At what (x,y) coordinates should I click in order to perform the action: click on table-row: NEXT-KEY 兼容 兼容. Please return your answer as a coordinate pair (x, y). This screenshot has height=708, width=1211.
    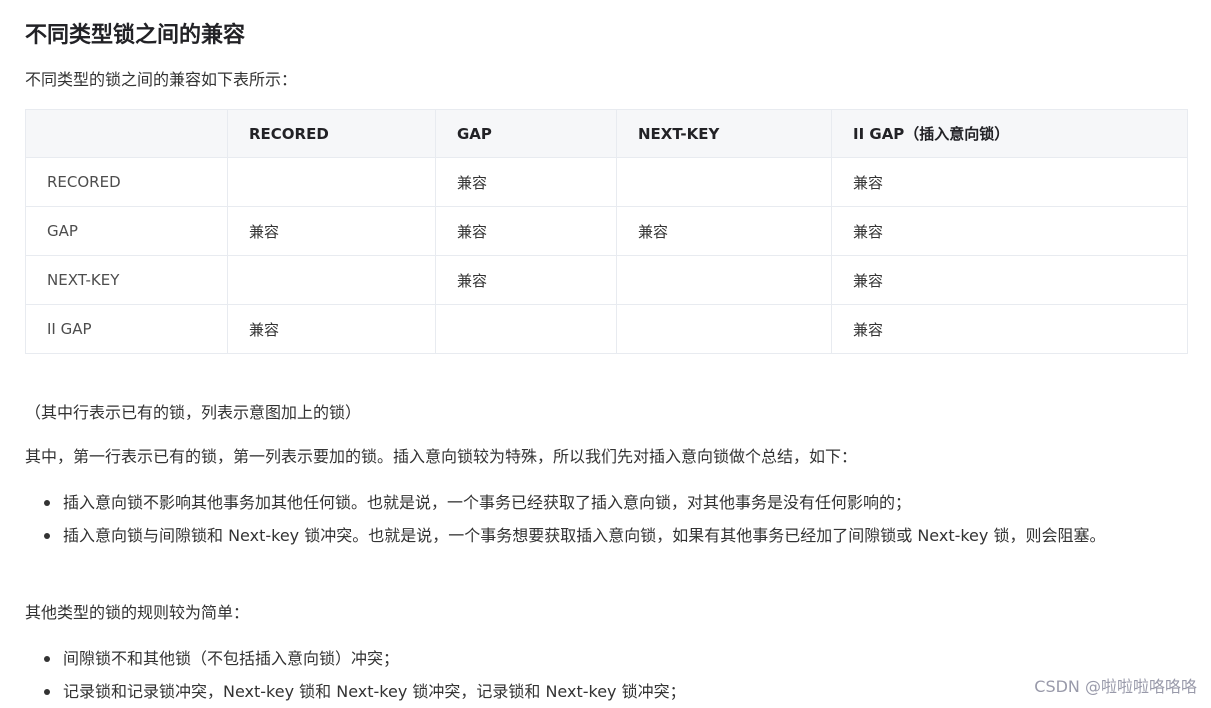
    Looking at the image, I should click on (606, 280).